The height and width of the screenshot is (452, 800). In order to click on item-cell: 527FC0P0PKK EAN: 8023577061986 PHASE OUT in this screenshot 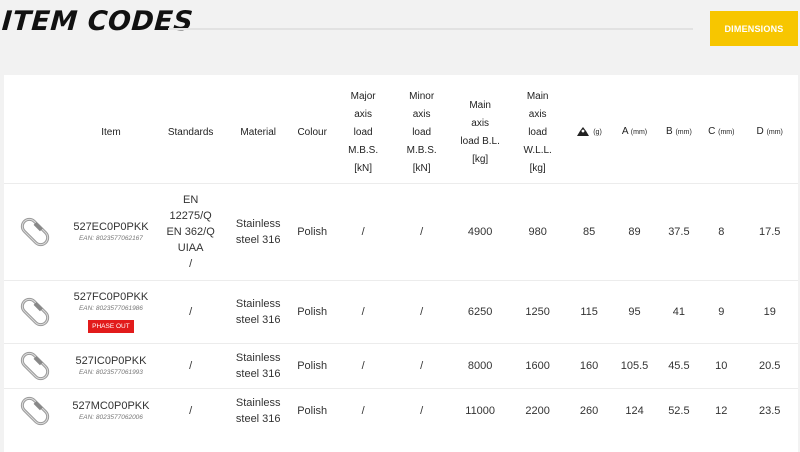, I will do `click(111, 311)`.